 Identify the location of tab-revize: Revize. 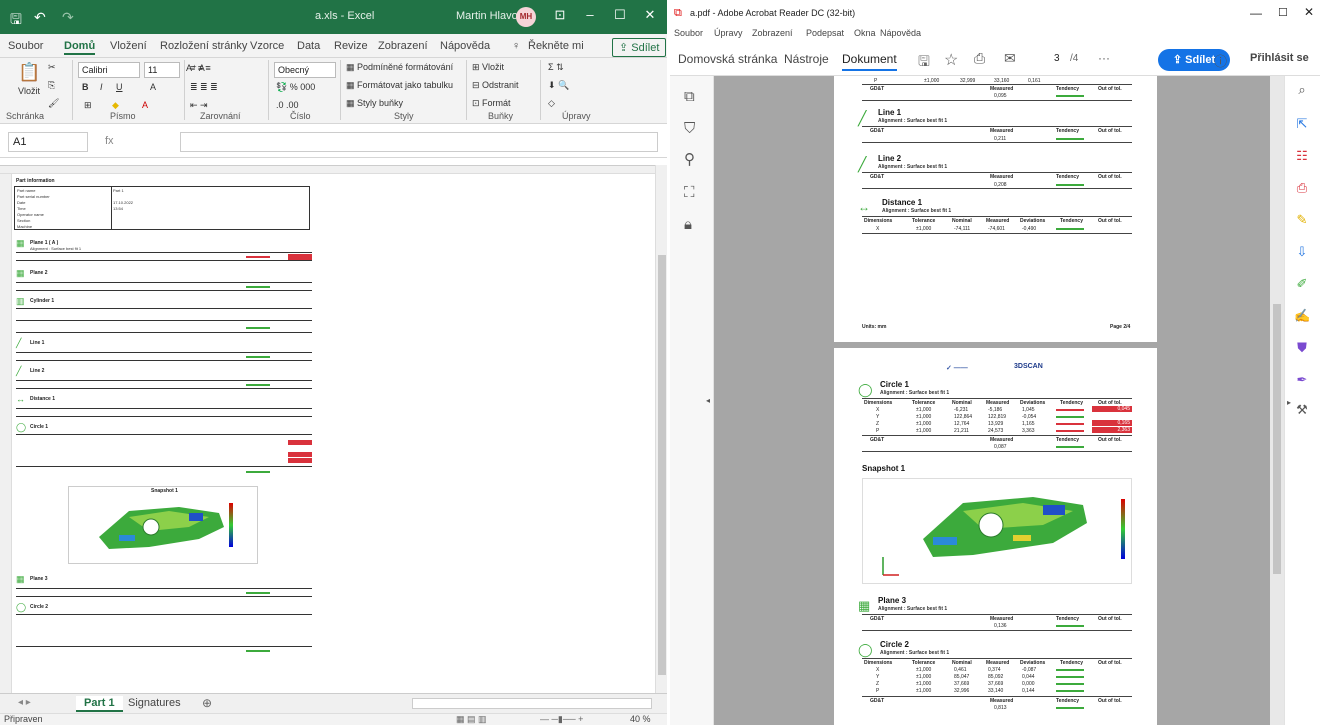
(351, 46).